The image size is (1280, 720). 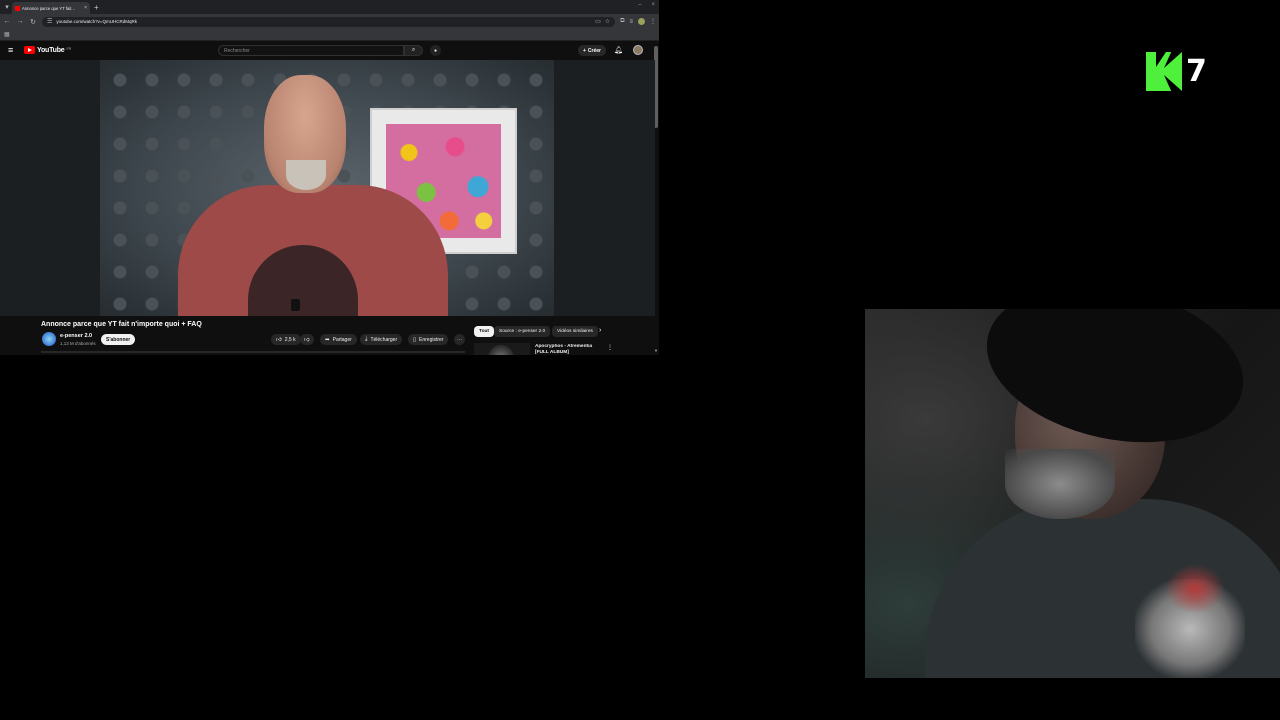 I want to click on more-horizontal-icon: ⋯, so click(x=459, y=339).